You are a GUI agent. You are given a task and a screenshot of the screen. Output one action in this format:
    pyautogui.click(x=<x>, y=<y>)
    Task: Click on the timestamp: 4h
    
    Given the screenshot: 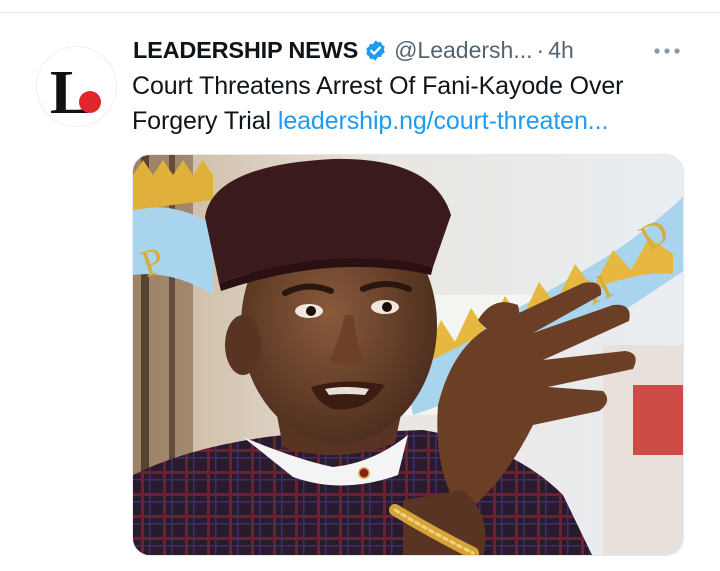 What is the action you would take?
    pyautogui.click(x=561, y=50)
    